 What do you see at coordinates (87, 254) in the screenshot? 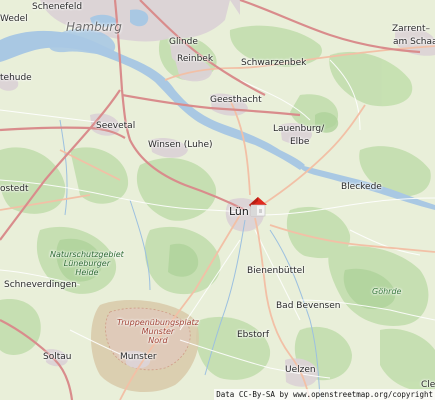
I see `nature-reserve-line-1: Naturschutzgebiet` at bounding box center [87, 254].